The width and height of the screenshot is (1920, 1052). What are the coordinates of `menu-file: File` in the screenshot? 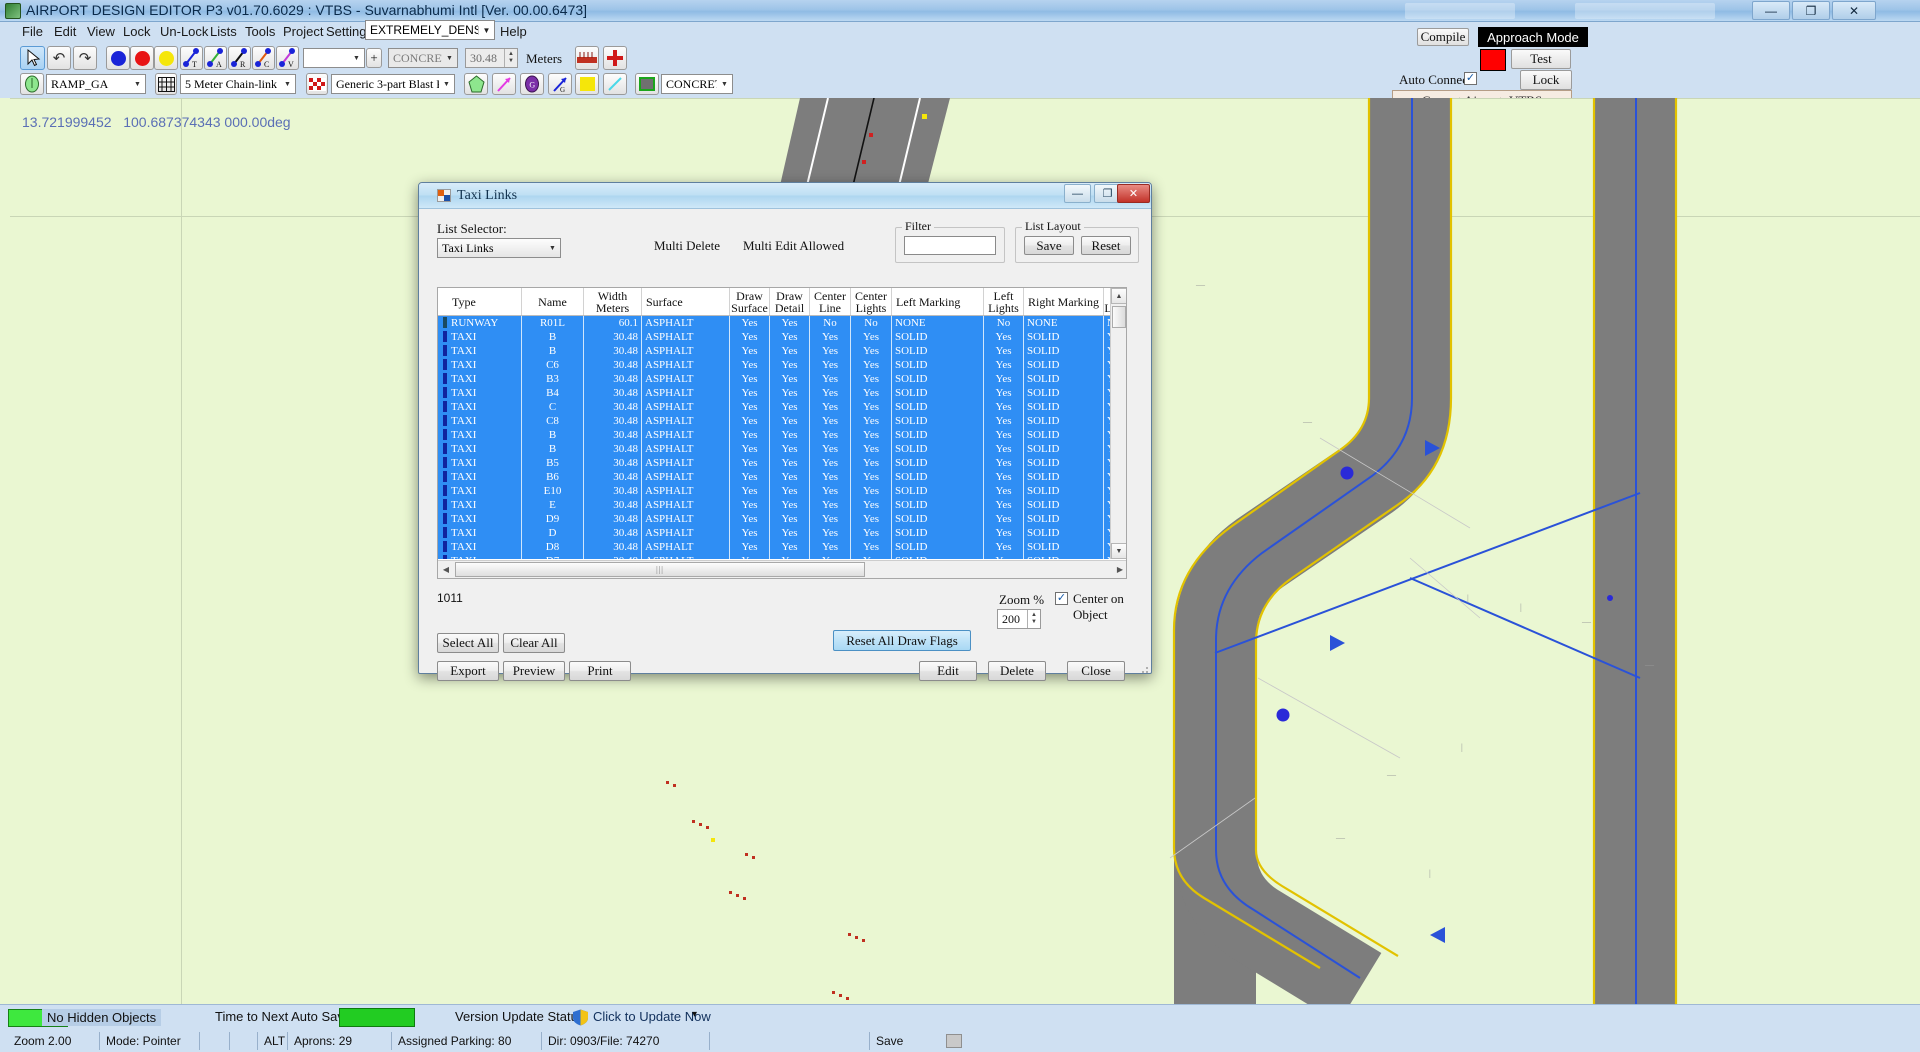 It's located at (32, 32).